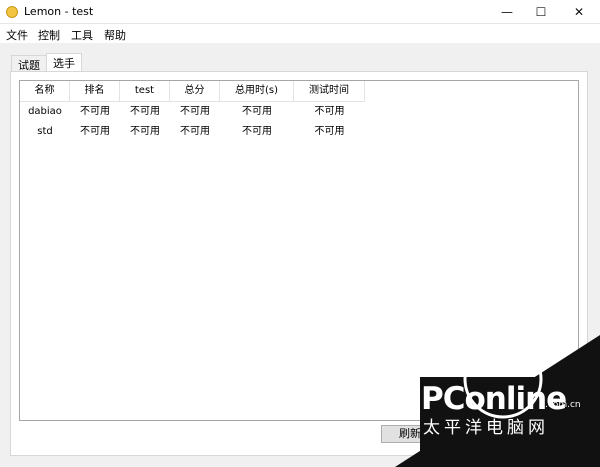 This screenshot has width=600, height=467. Describe the element at coordinates (300, 12) in the screenshot. I see `title-bar: Lemon - test — ☐ ✕` at that location.